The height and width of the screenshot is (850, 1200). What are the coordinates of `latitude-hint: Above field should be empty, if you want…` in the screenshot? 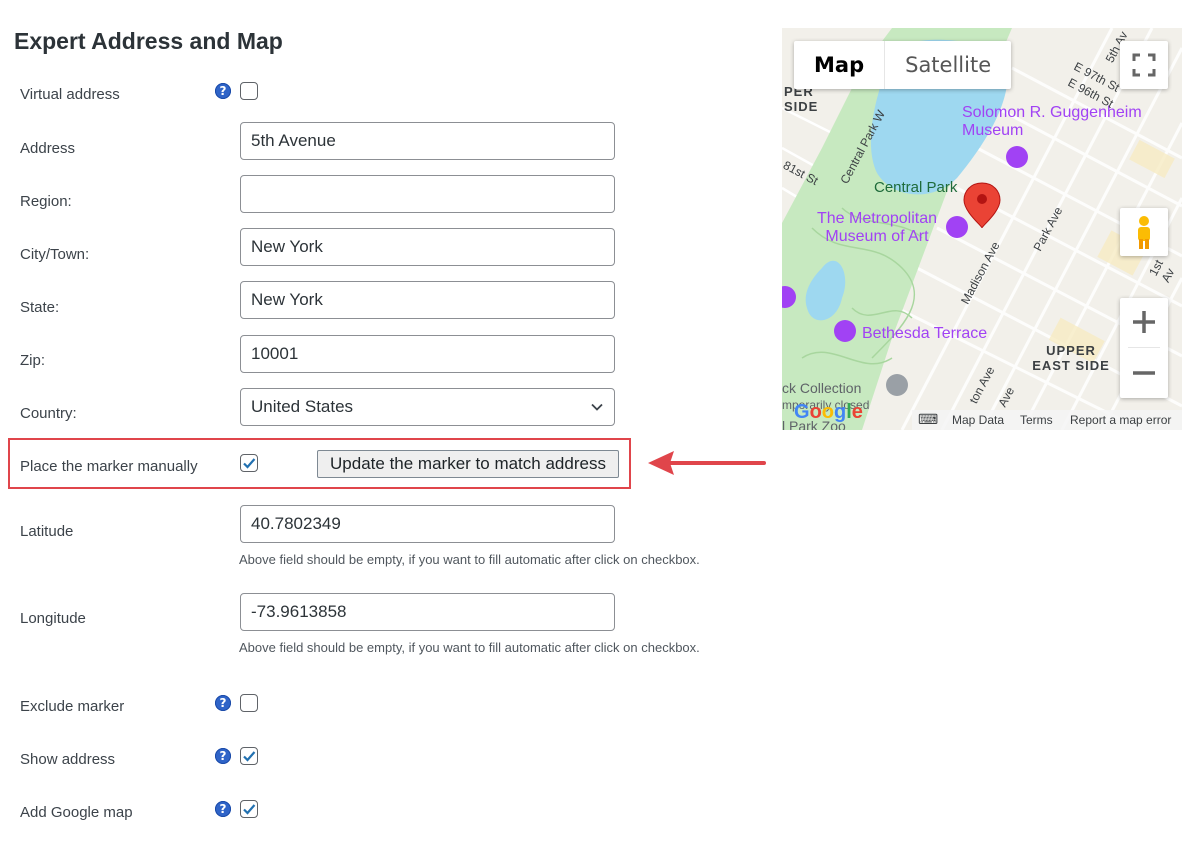 It's located at (469, 559).